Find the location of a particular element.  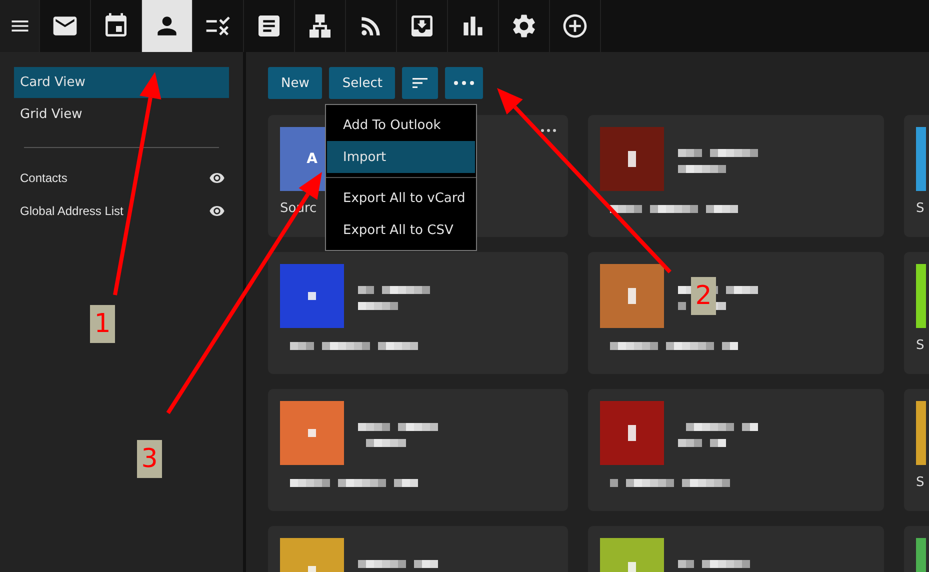

annotation-number: 2 is located at coordinates (703, 296).